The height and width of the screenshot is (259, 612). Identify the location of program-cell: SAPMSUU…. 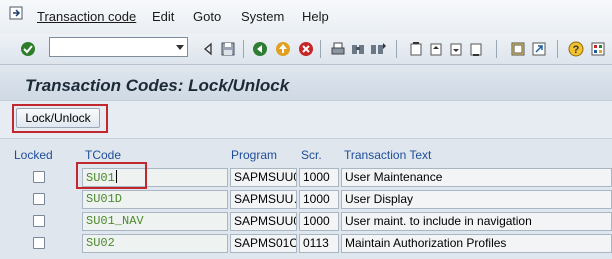
(263, 199).